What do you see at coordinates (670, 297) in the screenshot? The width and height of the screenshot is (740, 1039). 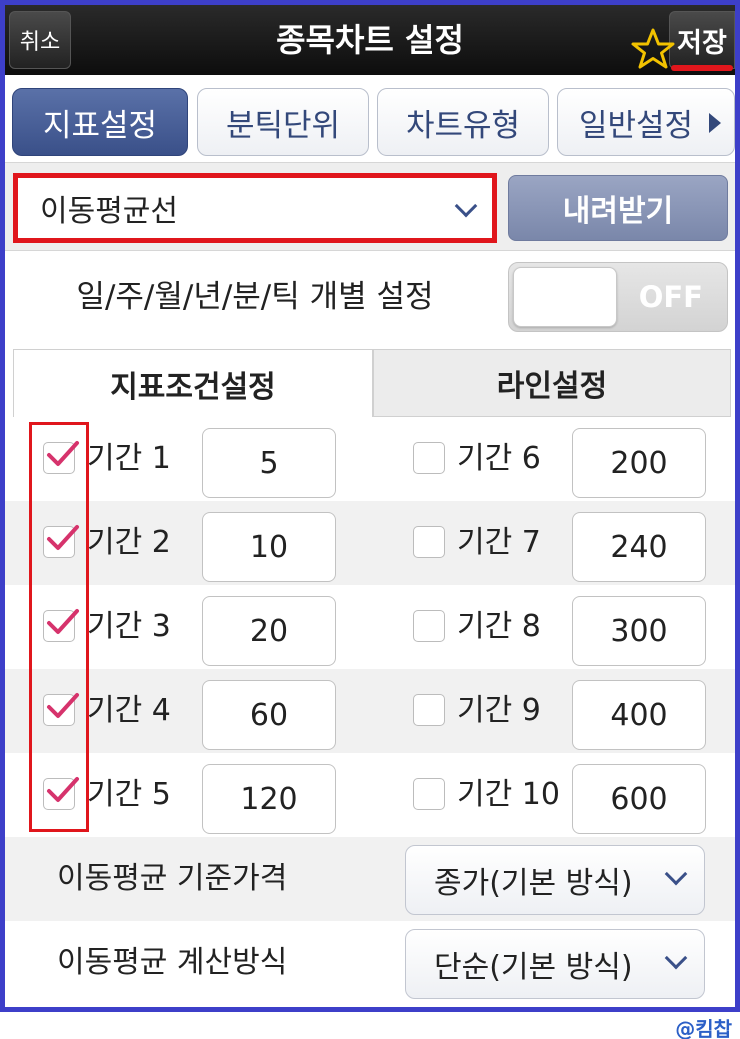 I see `toggle-state-text: OFF` at bounding box center [670, 297].